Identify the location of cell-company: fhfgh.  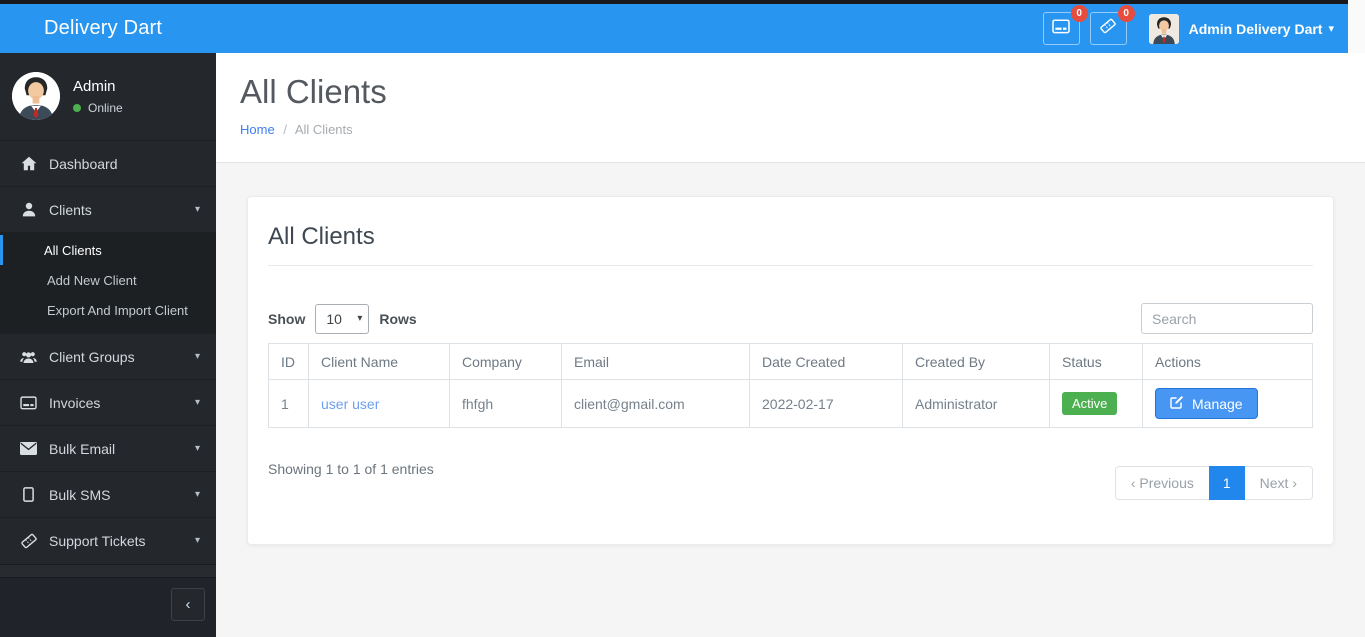
(505, 403).